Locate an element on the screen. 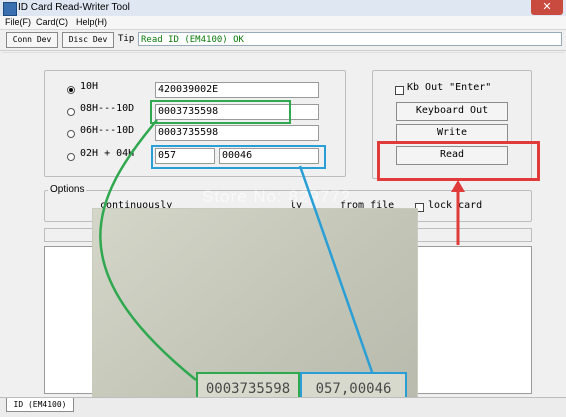 The image size is (566, 417). status-bar is located at coordinates (283, 407).